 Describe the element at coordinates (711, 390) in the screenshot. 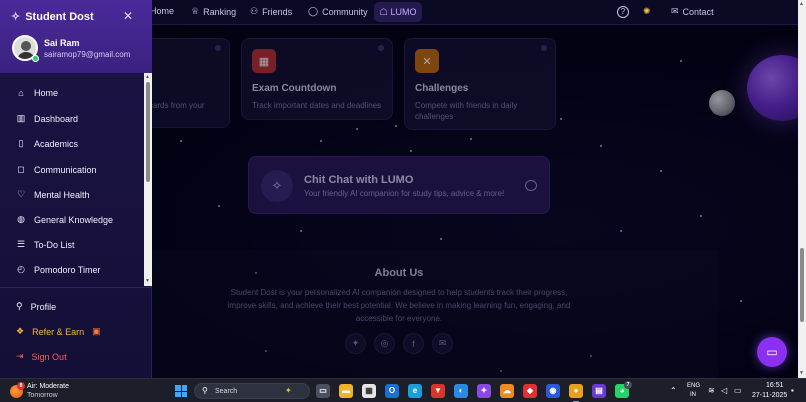

I see `wifi-icon: ≋` at that location.